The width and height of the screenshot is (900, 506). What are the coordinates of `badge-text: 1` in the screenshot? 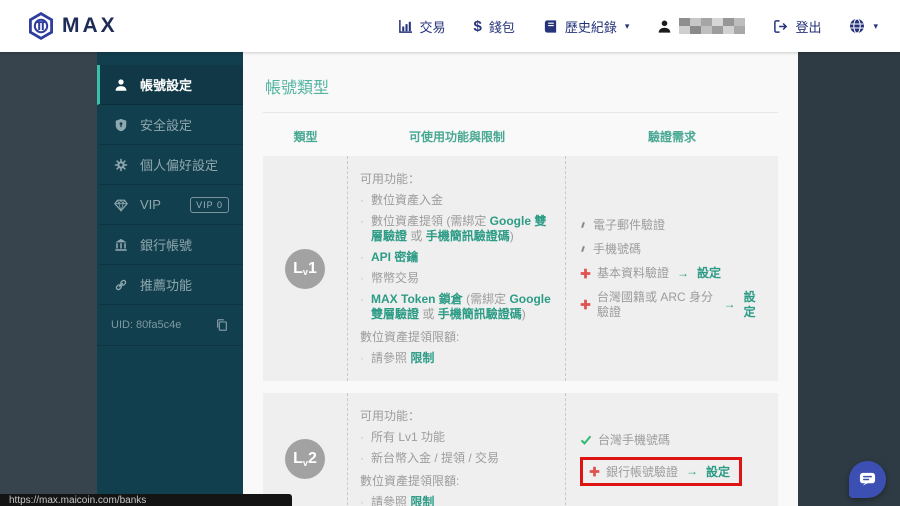 It's located at (312, 268).